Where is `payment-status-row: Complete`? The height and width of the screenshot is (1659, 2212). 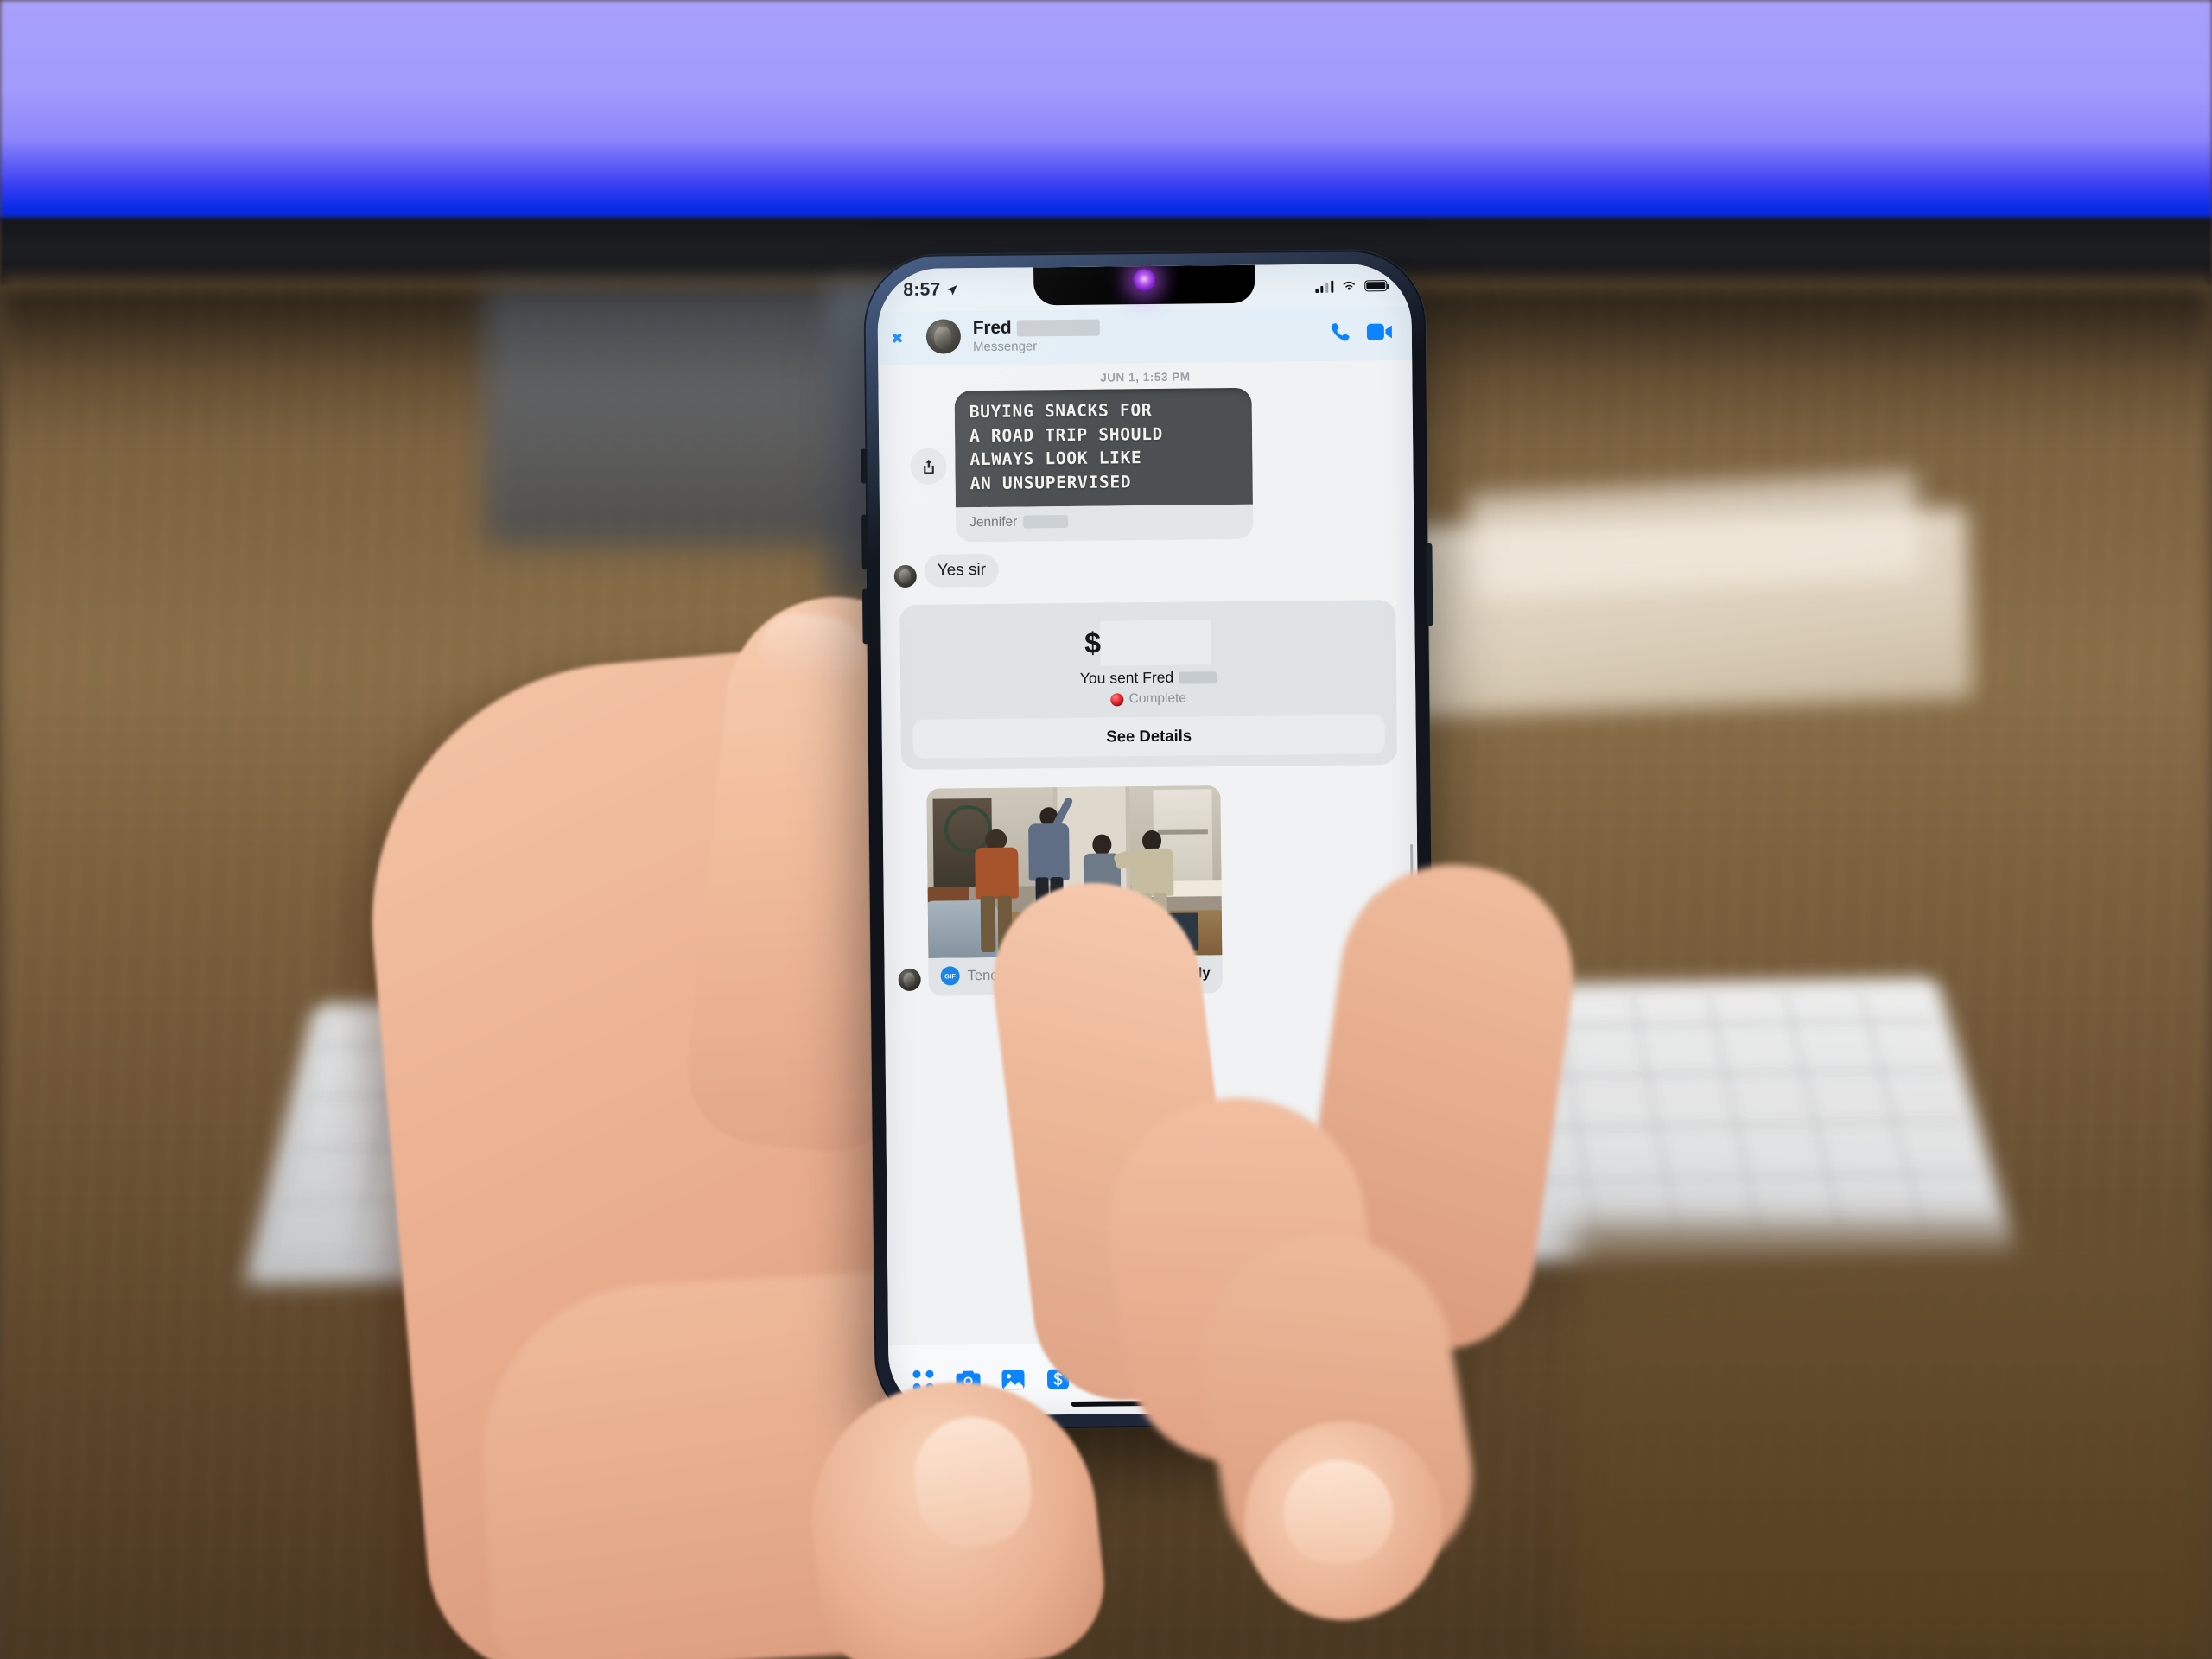
payment-status-row: Complete is located at coordinates (1148, 700).